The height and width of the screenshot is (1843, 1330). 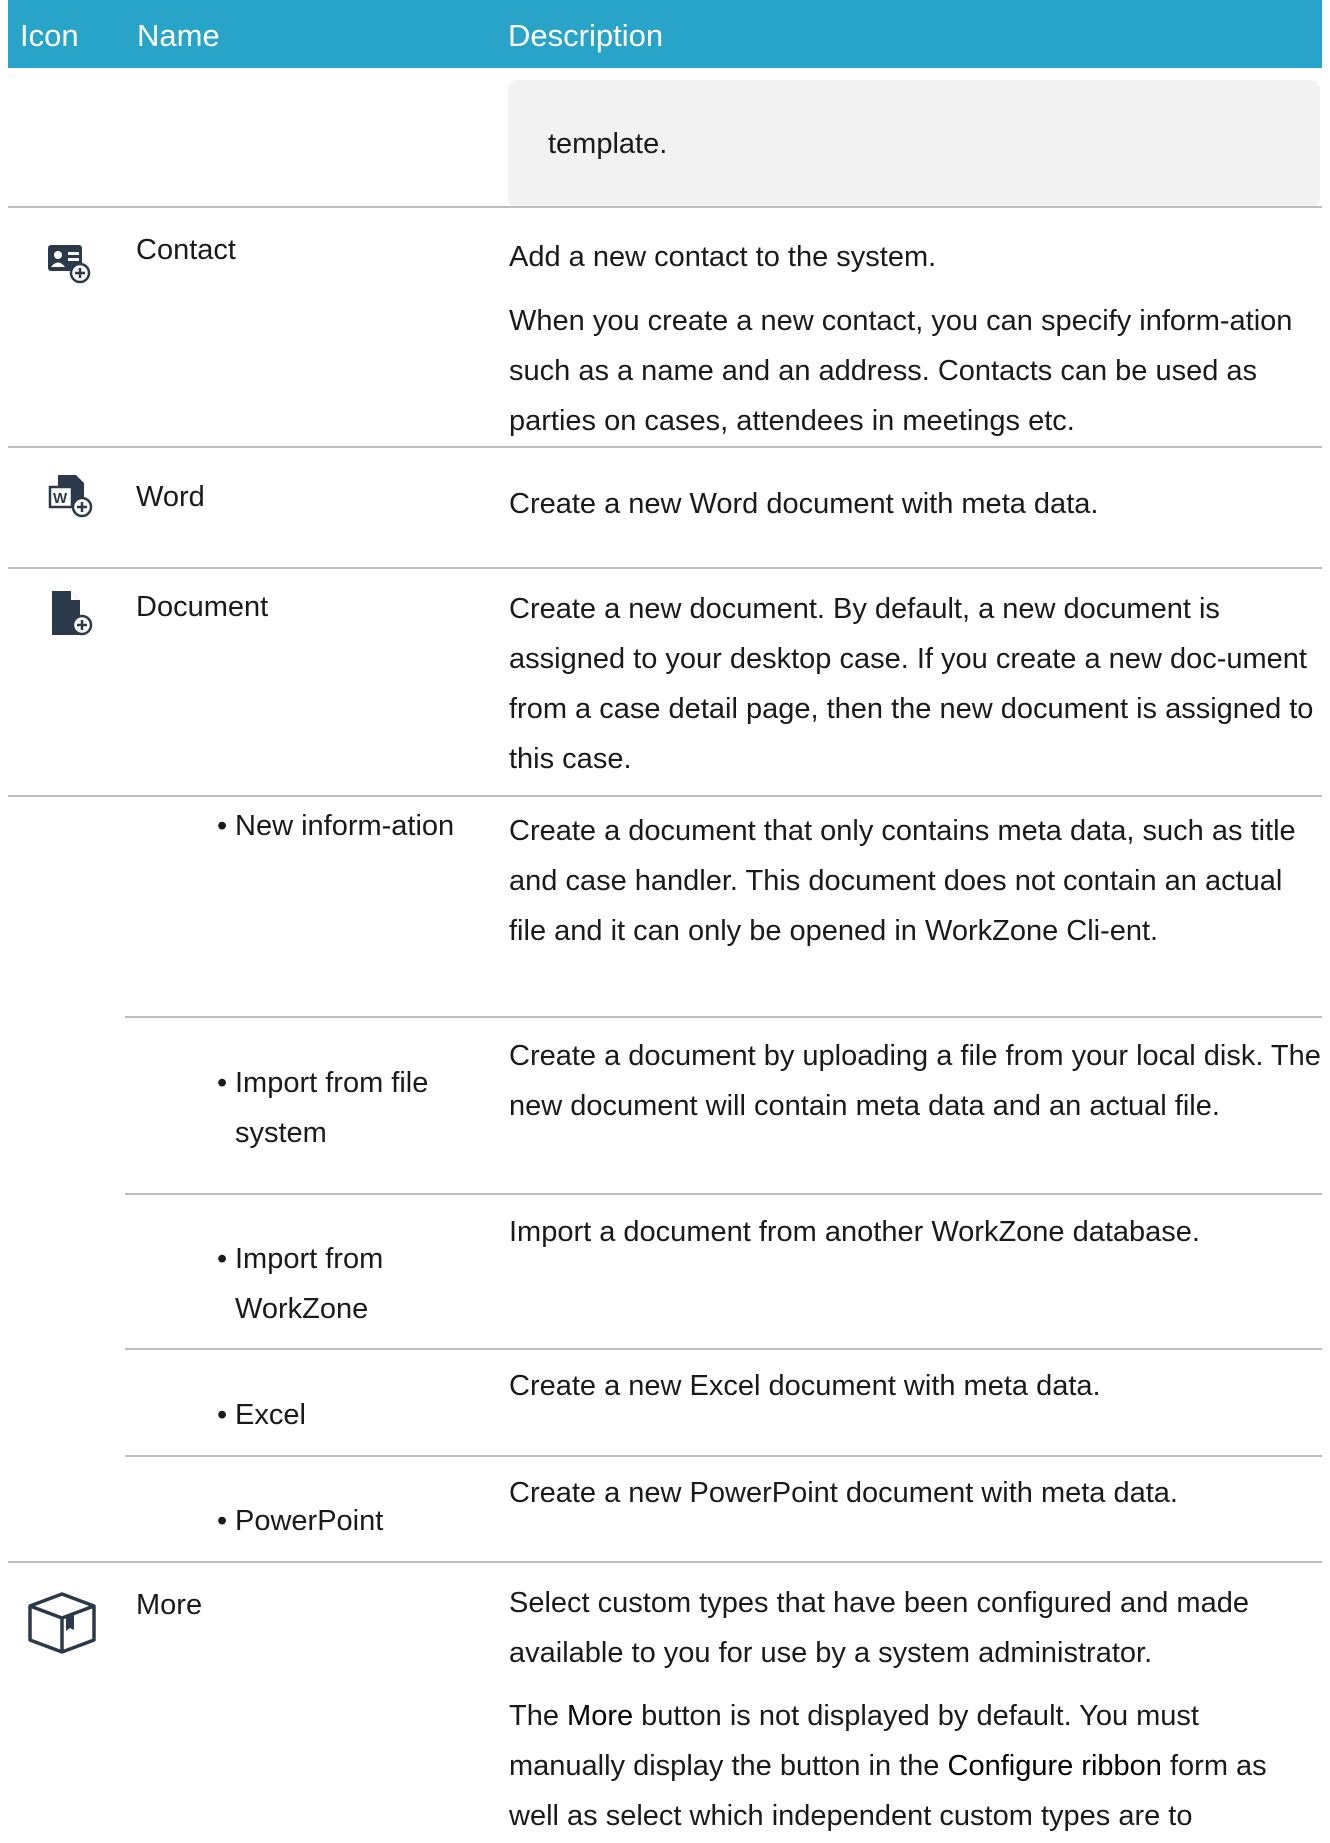 What do you see at coordinates (309, 1284) in the screenshot?
I see `sub-item-label: Import from WorkZone` at bounding box center [309, 1284].